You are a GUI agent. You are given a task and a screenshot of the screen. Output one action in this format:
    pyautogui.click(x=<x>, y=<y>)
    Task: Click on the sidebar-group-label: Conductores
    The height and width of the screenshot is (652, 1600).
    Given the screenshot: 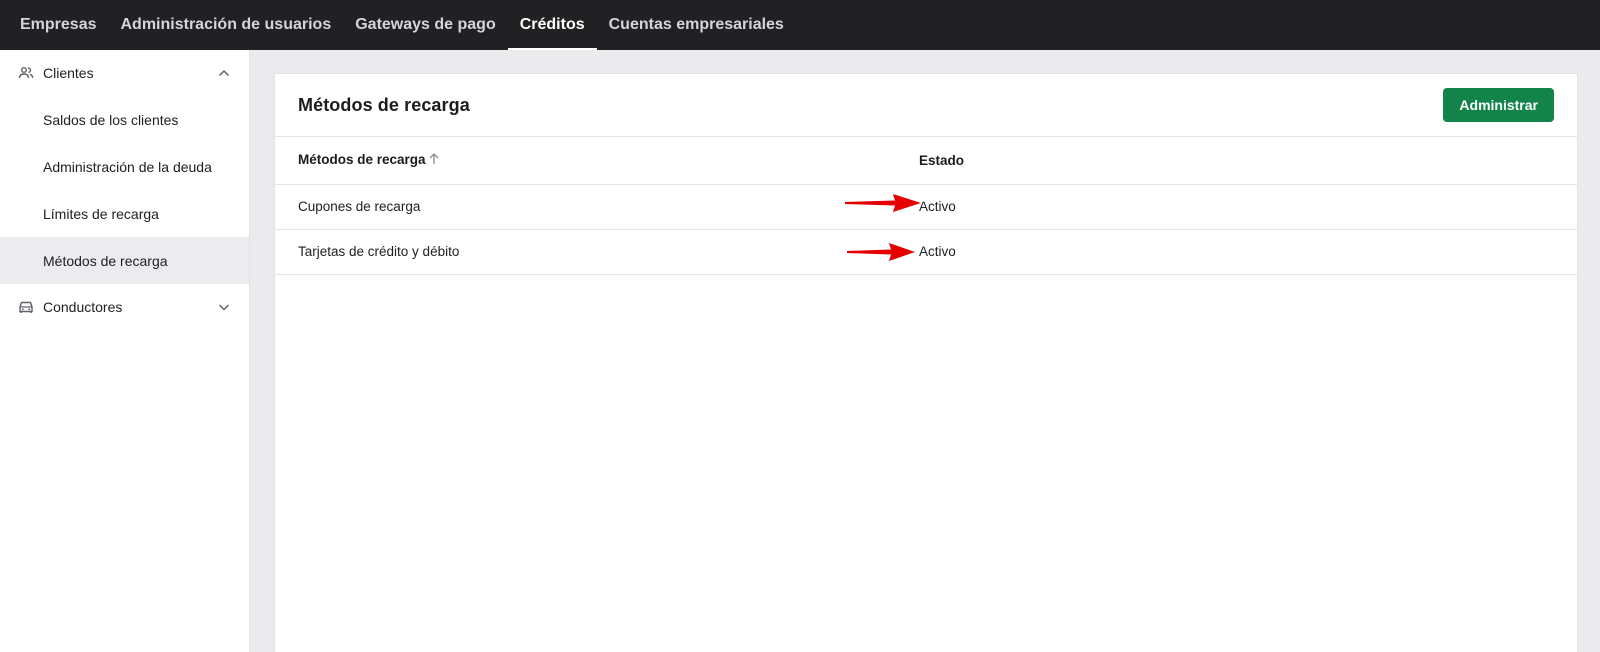 What is the action you would take?
    pyautogui.click(x=83, y=307)
    